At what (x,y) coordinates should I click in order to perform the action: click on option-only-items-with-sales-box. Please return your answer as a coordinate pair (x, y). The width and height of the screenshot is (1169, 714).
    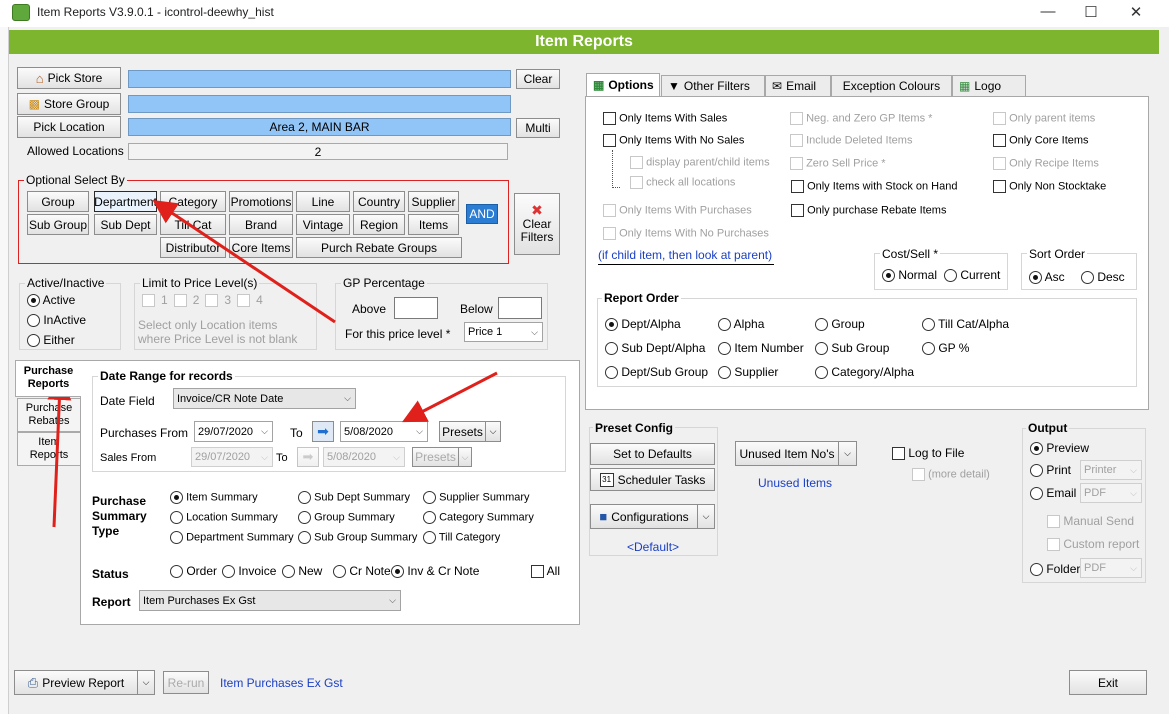
    Looking at the image, I should click on (609, 118).